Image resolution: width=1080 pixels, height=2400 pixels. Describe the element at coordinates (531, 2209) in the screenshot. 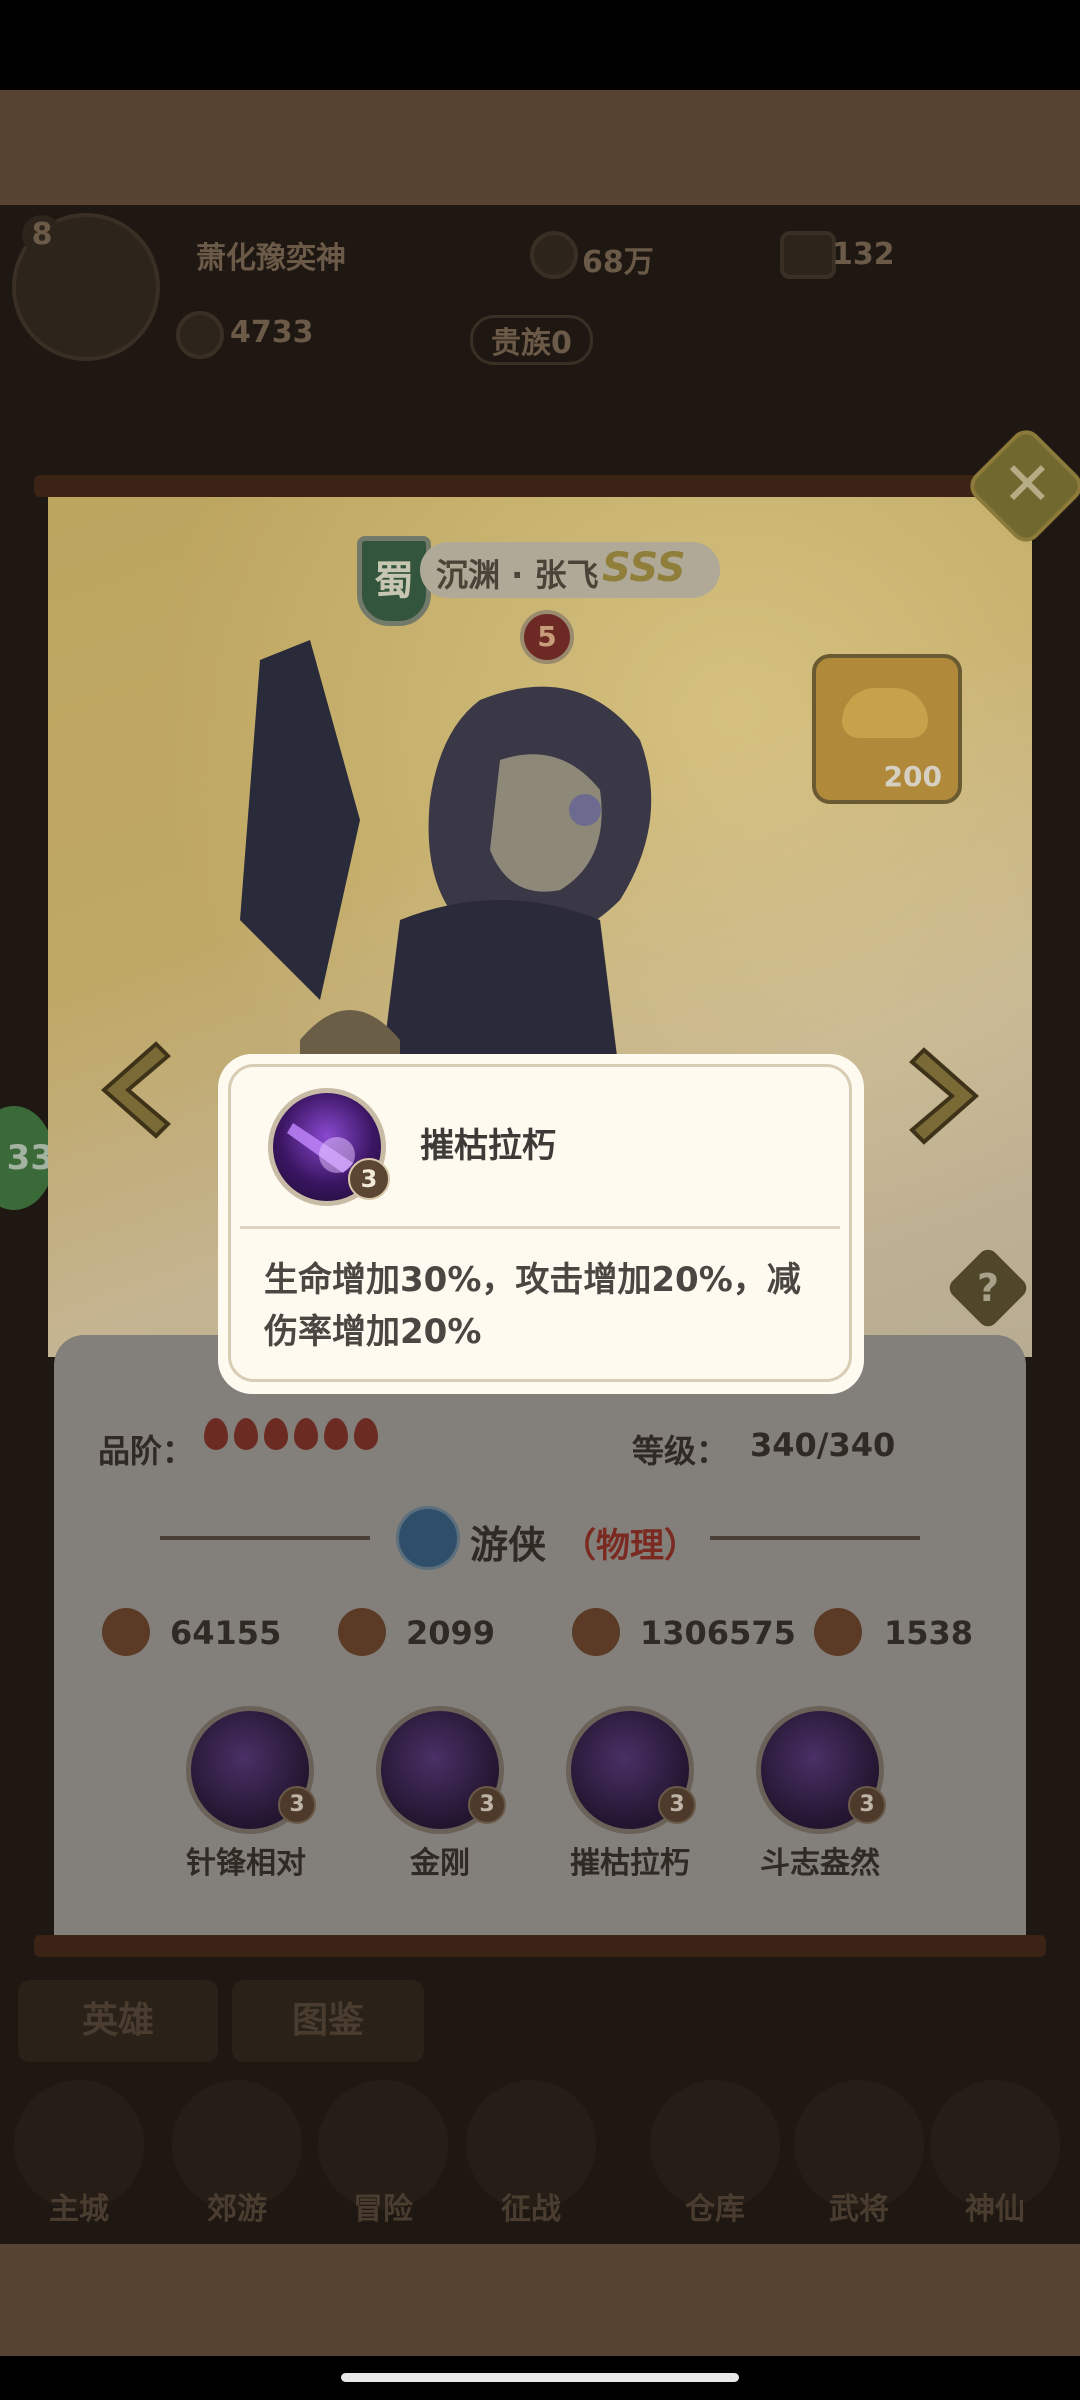

I see `menu-campaign-label: 征战` at that location.